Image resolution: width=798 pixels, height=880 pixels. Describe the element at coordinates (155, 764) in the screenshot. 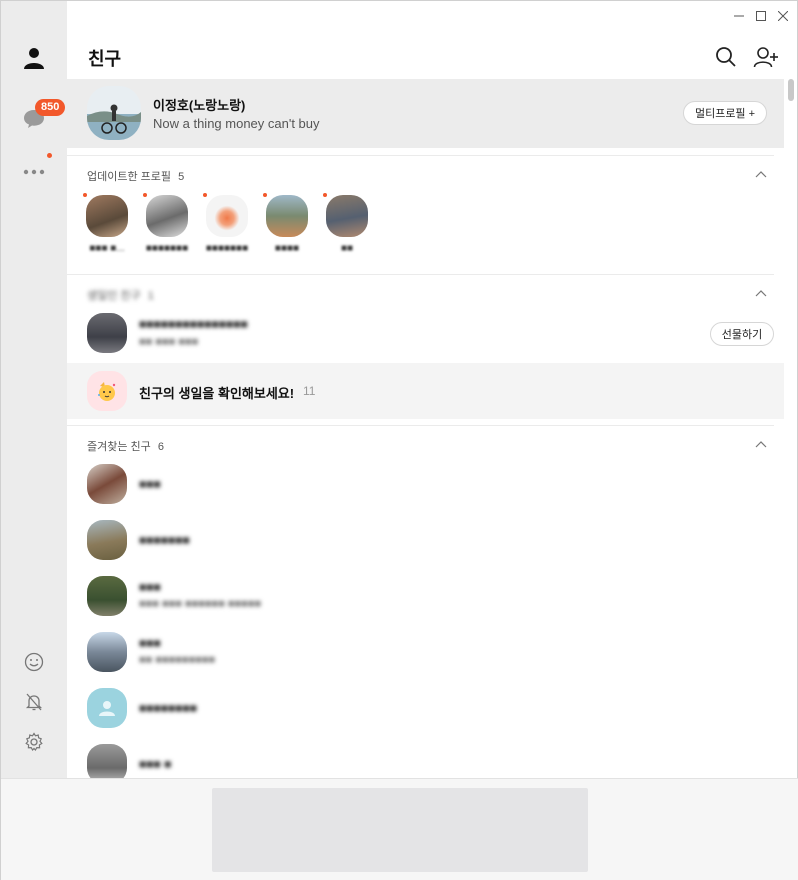

I see `favorite-name: ■■■ ■` at that location.